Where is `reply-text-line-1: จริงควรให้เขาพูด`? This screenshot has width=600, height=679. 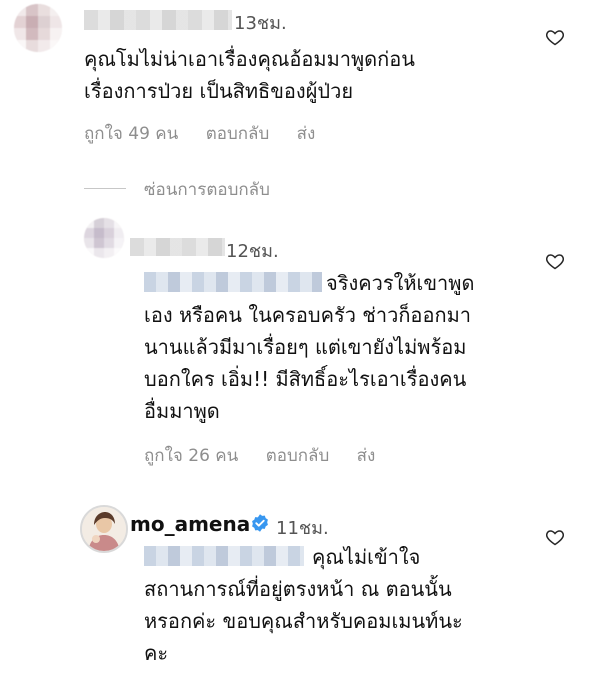 reply-text-line-1: จริงควรให้เขาพูด is located at coordinates (400, 283).